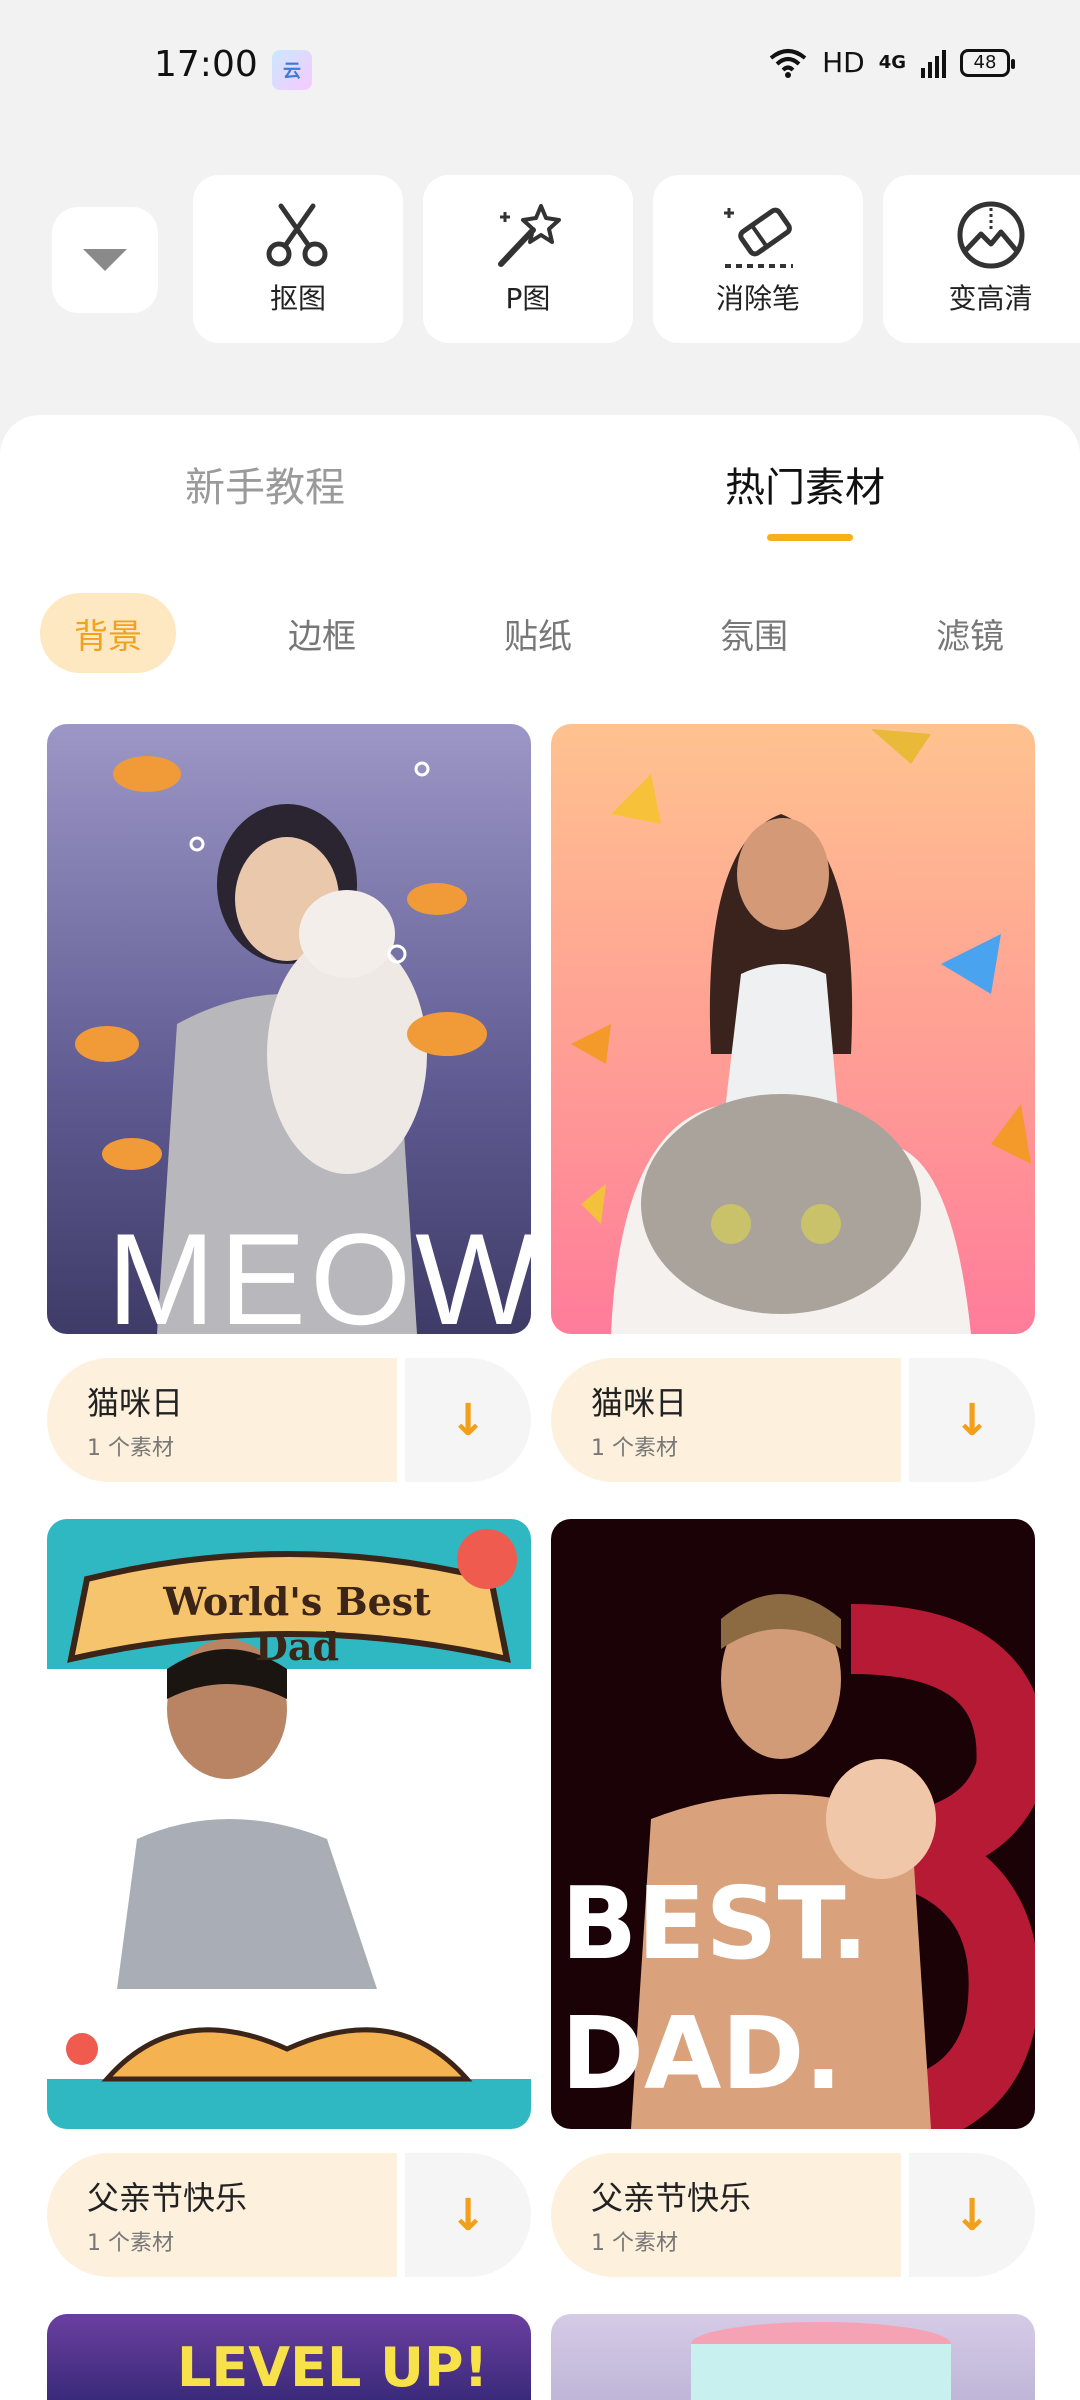 This screenshot has width=1080, height=2400. I want to click on network-indicator: 4G, so click(892, 62).